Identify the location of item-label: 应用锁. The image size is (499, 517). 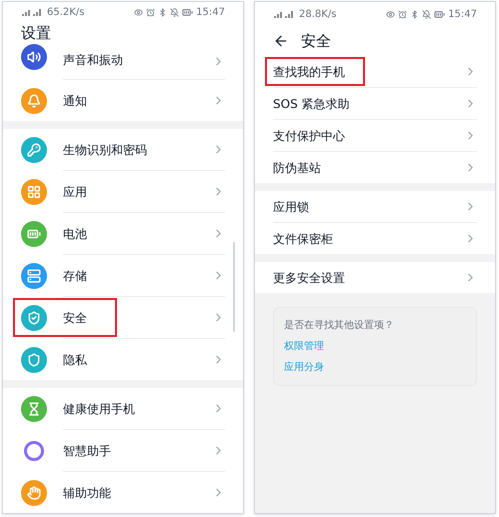
(291, 207).